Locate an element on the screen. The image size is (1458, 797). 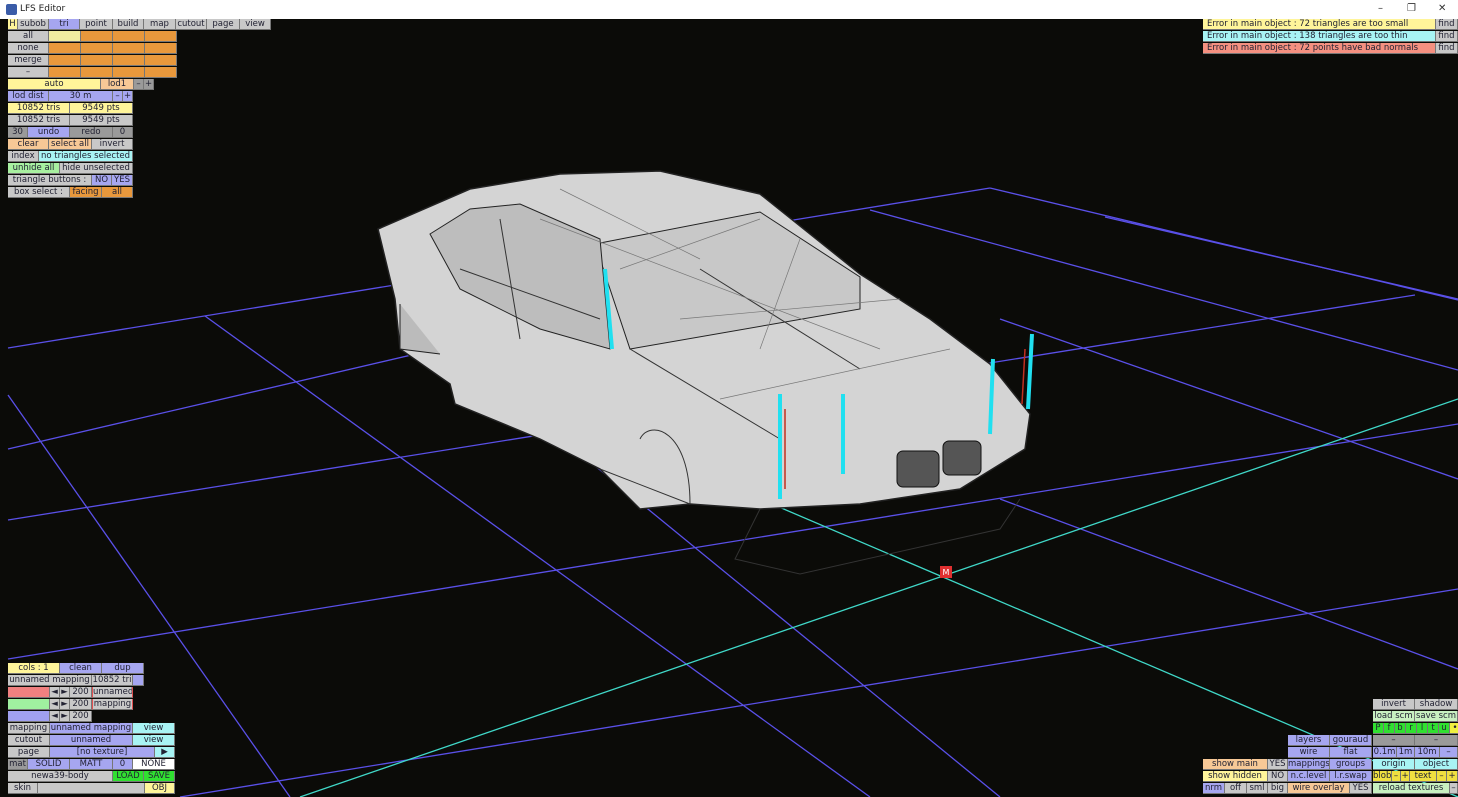
dup-button: dup is located at coordinates (123, 668).